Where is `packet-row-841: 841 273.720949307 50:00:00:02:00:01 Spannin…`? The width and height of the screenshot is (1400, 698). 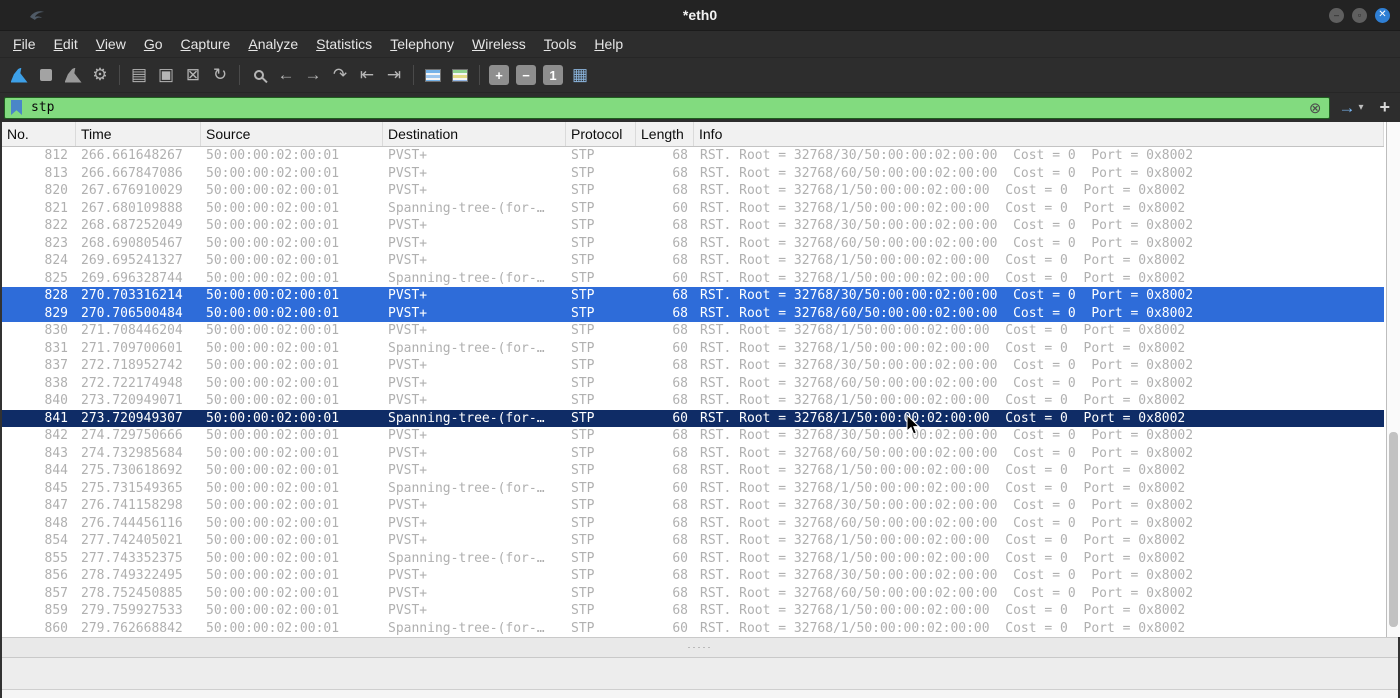 packet-row-841: 841 273.720949307 50:00:00:02:00:01 Spannin… is located at coordinates (693, 418).